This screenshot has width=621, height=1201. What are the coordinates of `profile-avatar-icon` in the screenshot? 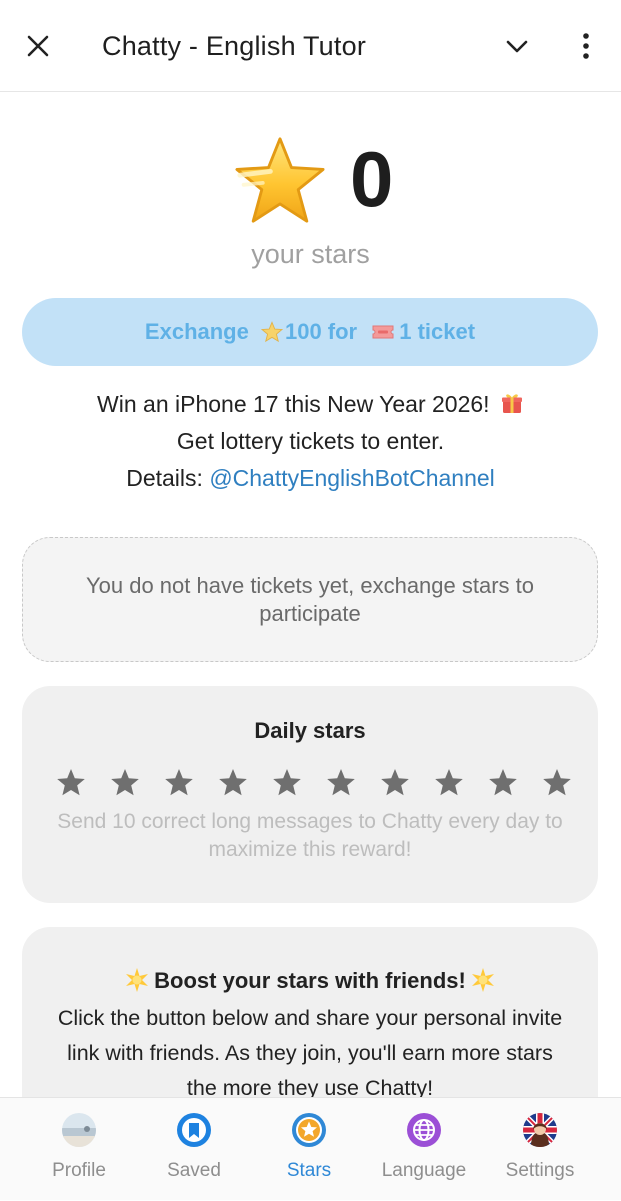 It's located at (79, 1130).